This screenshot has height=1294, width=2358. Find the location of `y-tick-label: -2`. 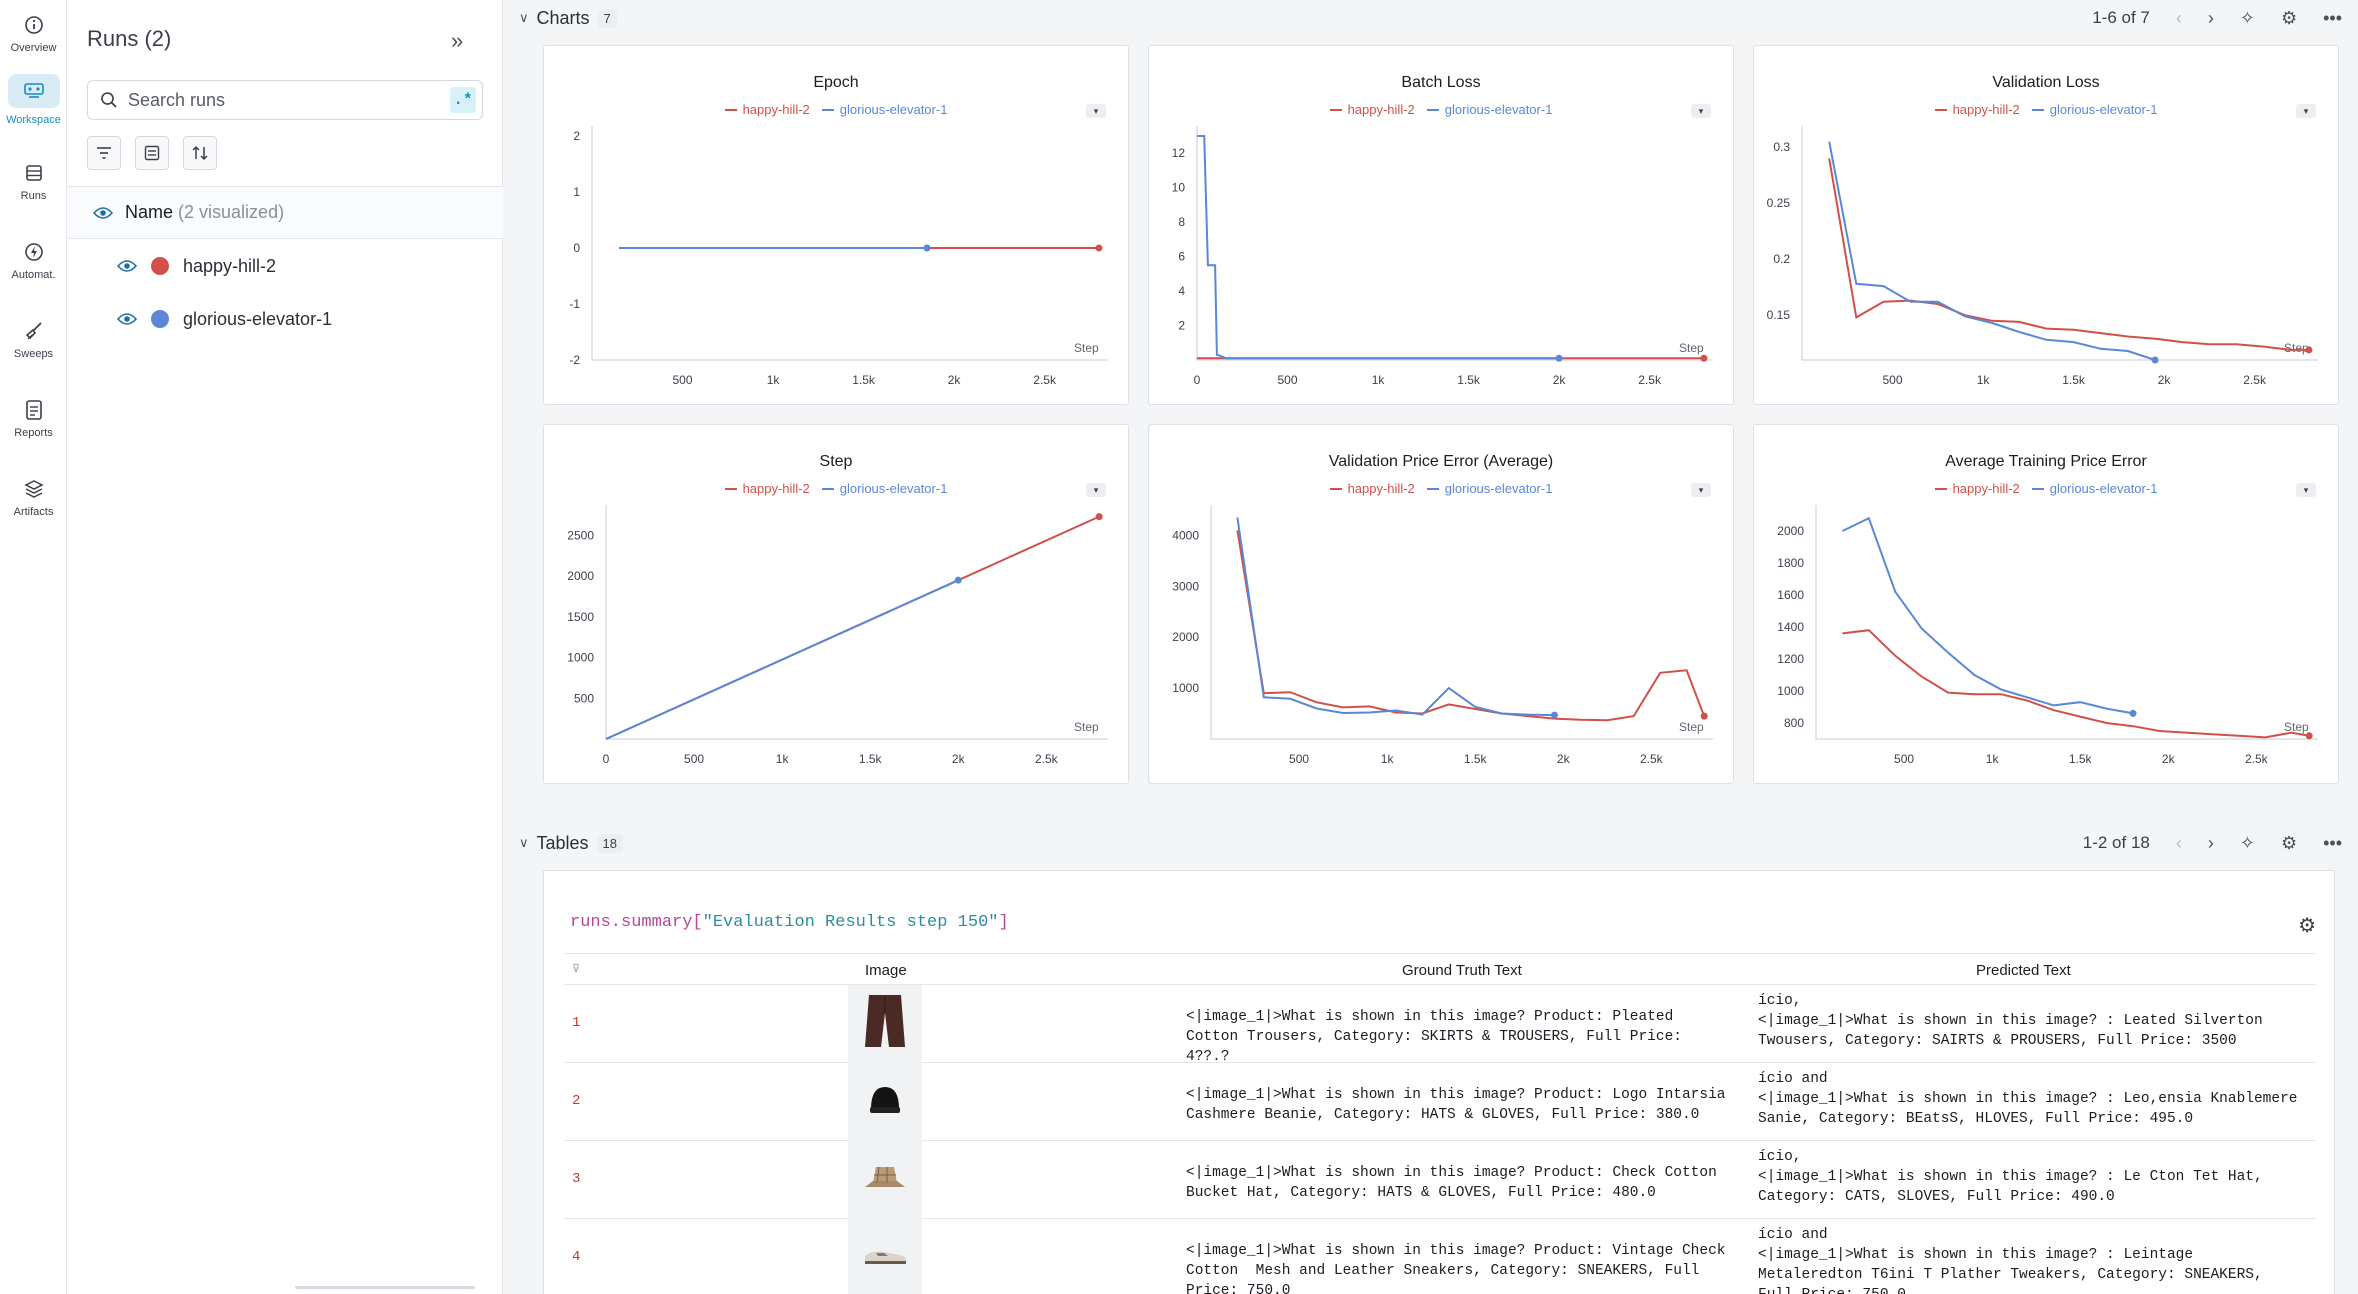

y-tick-label: -2 is located at coordinates (574, 360).